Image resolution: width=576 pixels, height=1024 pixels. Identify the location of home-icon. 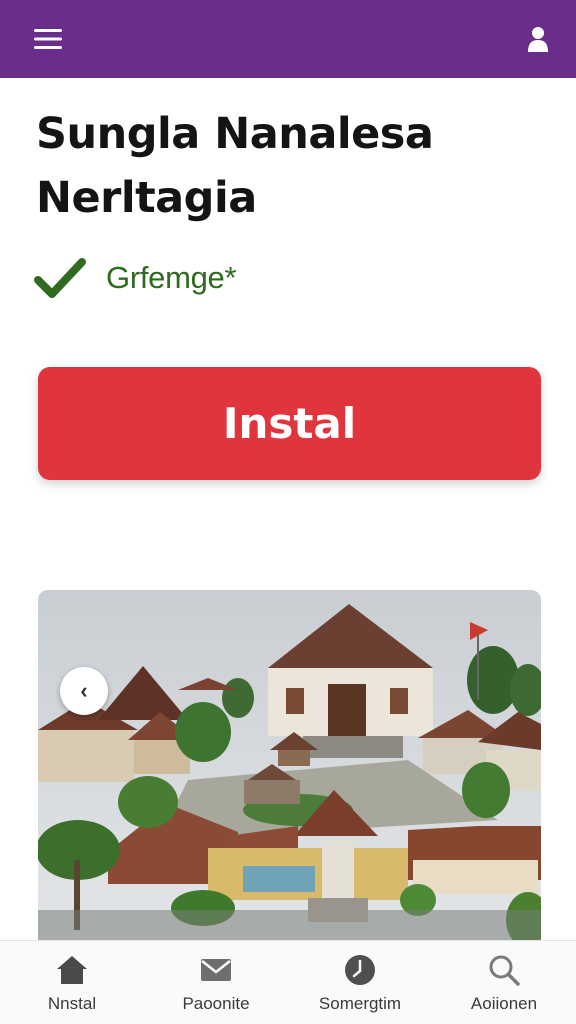
(72, 970).